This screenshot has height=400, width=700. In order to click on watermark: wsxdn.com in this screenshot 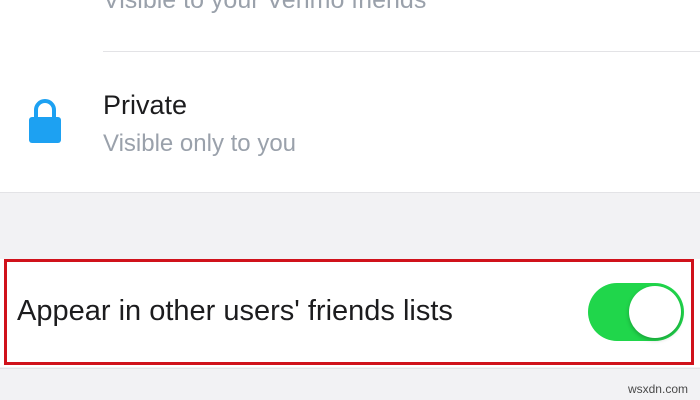, I will do `click(657, 389)`.